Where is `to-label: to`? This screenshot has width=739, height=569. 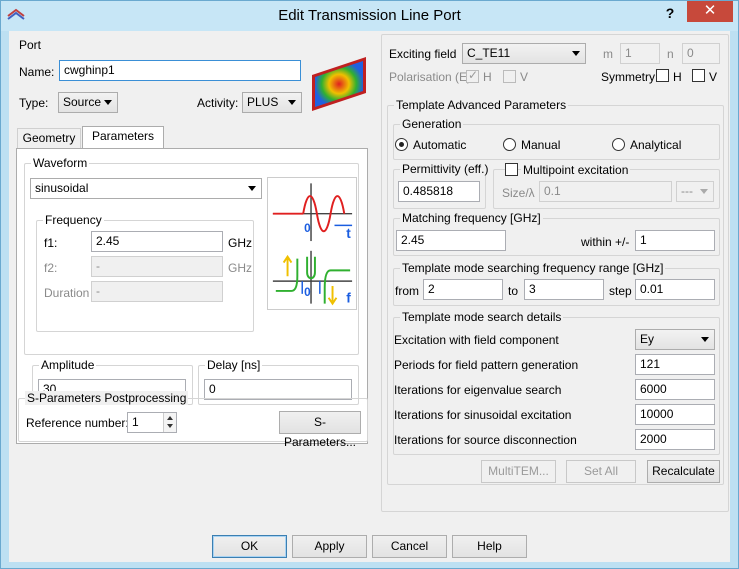 to-label: to is located at coordinates (513, 291).